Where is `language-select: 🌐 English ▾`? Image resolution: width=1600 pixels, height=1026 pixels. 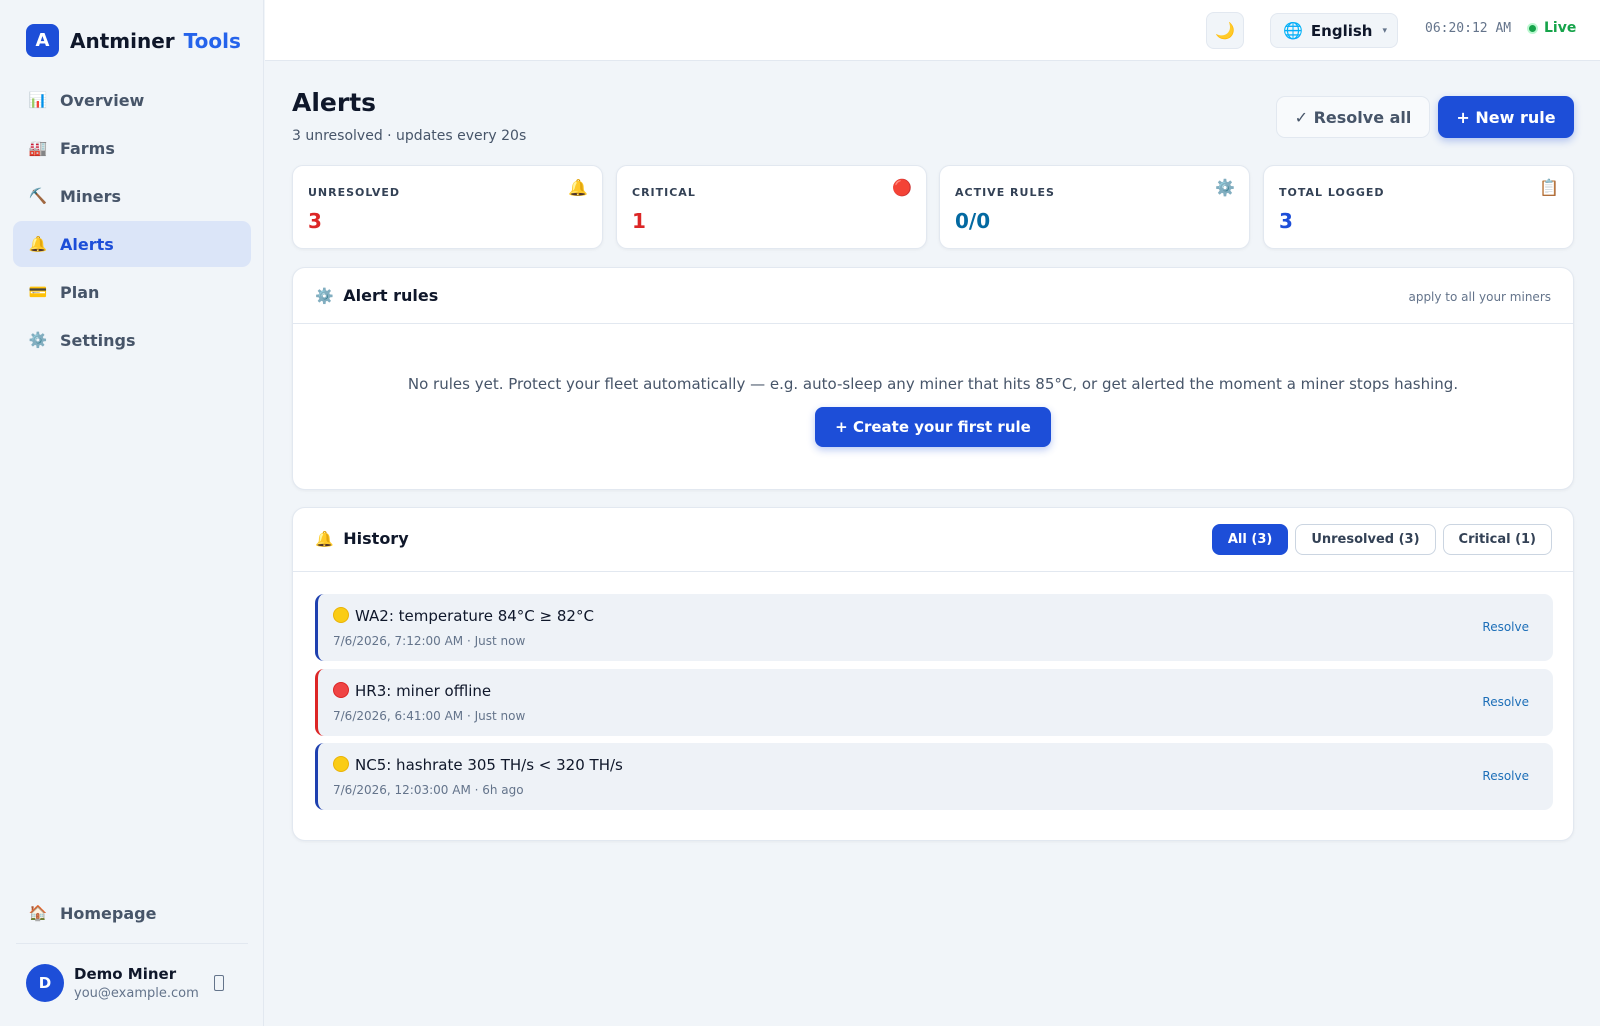
language-select: 🌐 English ▾ is located at coordinates (1334, 30).